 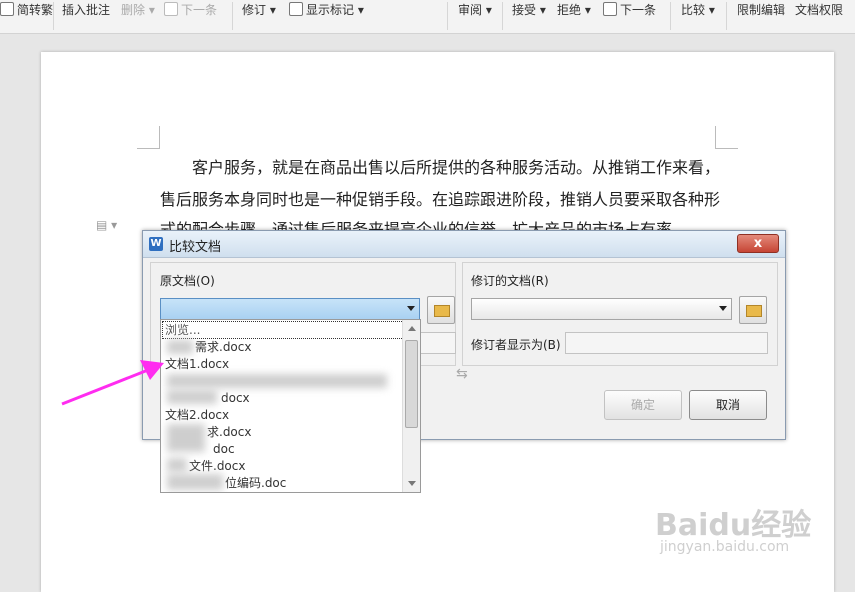 What do you see at coordinates (105, 387) in the screenshot?
I see `annotation-arrow-shaft` at bounding box center [105, 387].